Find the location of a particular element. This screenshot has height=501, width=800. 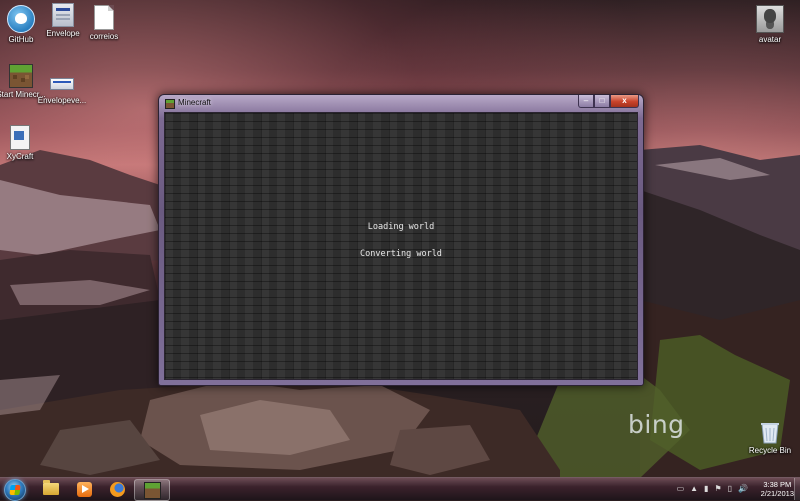

window-controls: – □ x is located at coordinates (608, 101).